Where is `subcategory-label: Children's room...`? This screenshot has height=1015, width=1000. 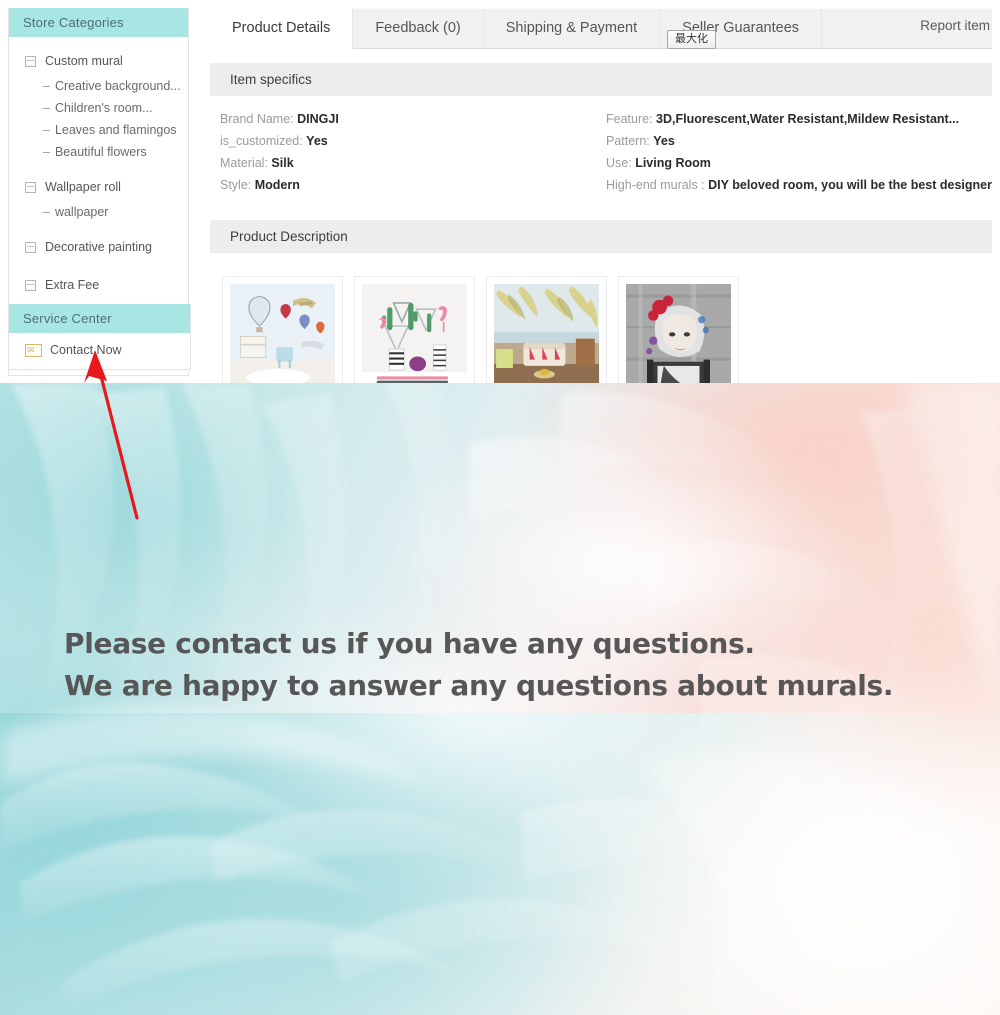 subcategory-label: Children's room... is located at coordinates (103, 108).